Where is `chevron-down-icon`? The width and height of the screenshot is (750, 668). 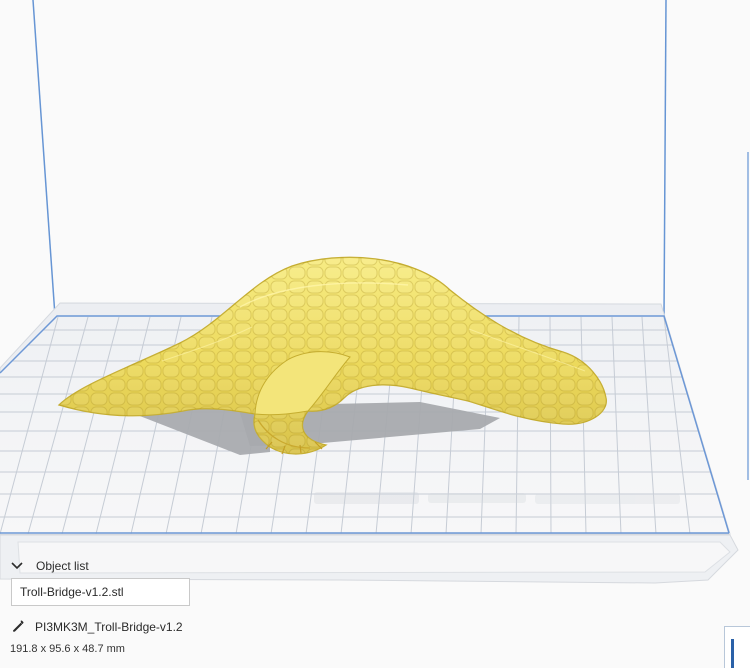
chevron-down-icon is located at coordinates (17, 566).